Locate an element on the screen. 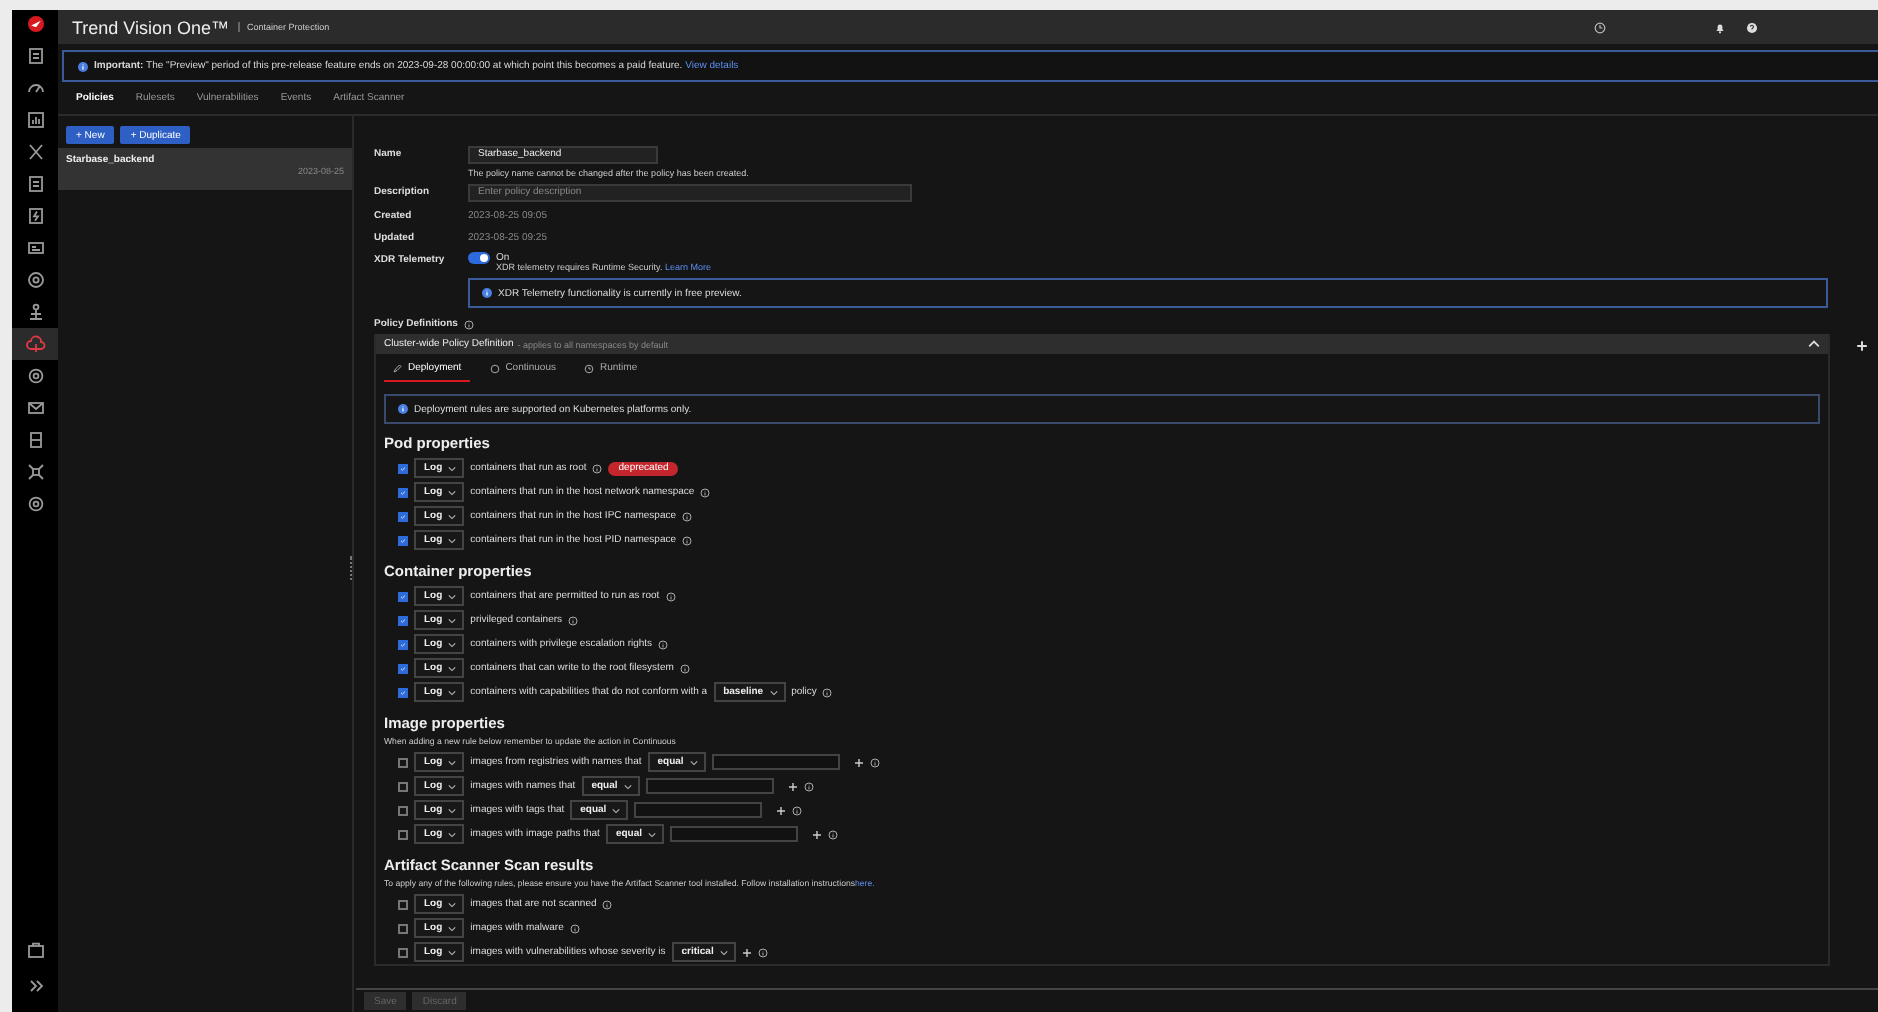  circle-icon is located at coordinates (494, 368).